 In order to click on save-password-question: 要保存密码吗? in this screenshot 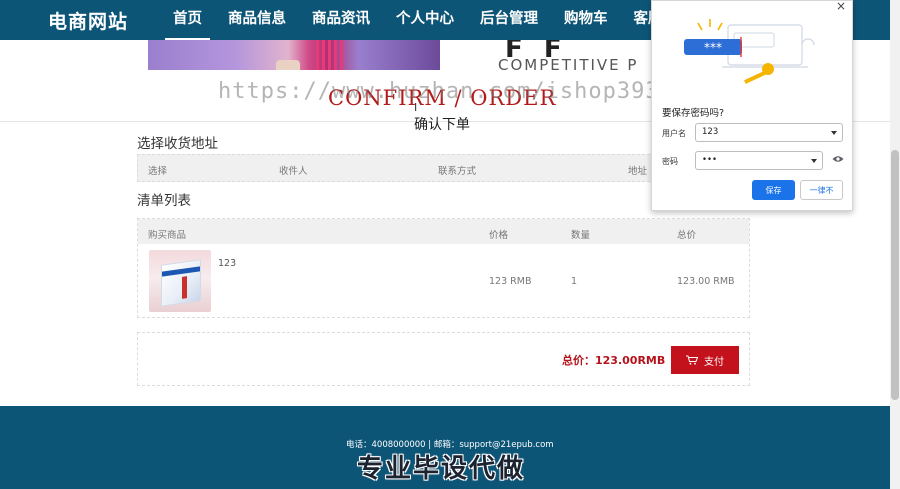, I will do `click(693, 113)`.